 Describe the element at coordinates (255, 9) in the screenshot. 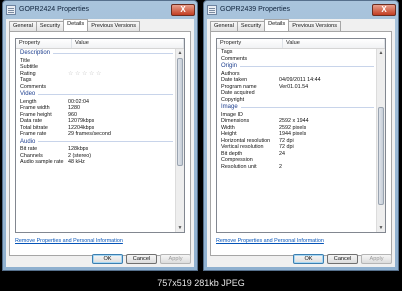

I see `window-title: GOPR2439 Properties` at that location.